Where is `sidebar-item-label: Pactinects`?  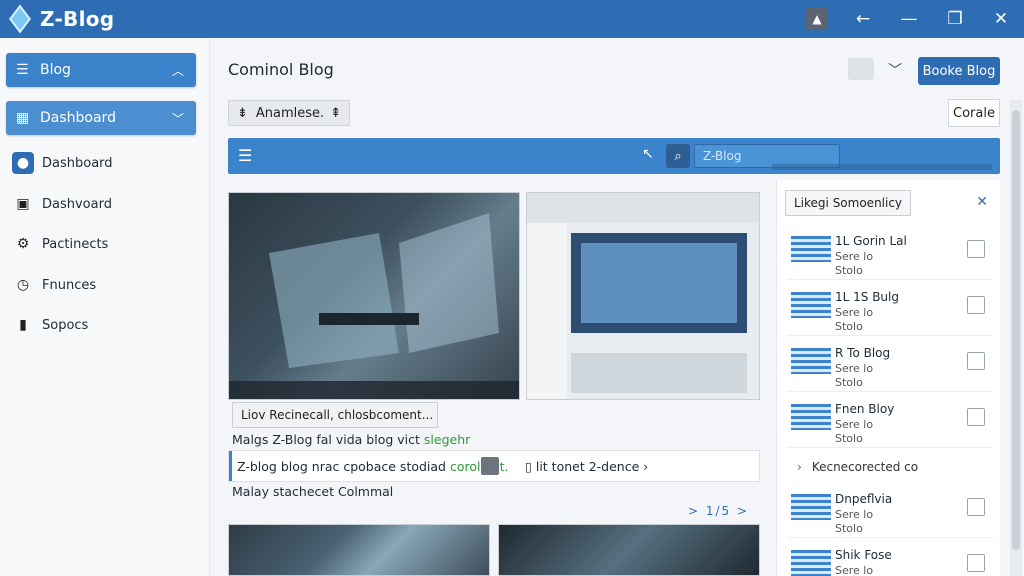
sidebar-item-label: Pactinects is located at coordinates (75, 244).